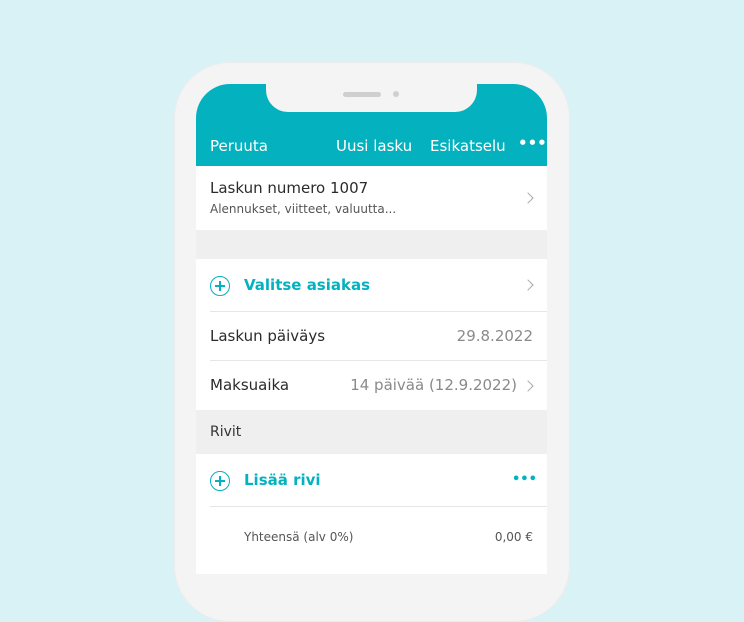  I want to click on camera-icon, so click(396, 94).